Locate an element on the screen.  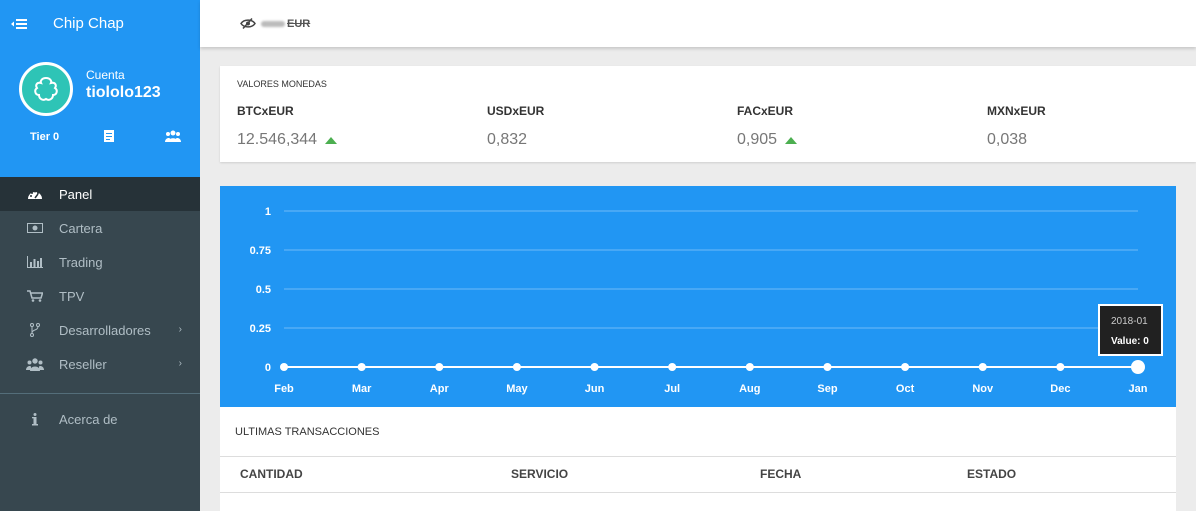
sidebar-item-tpv: TPV is located at coordinates (100, 296).